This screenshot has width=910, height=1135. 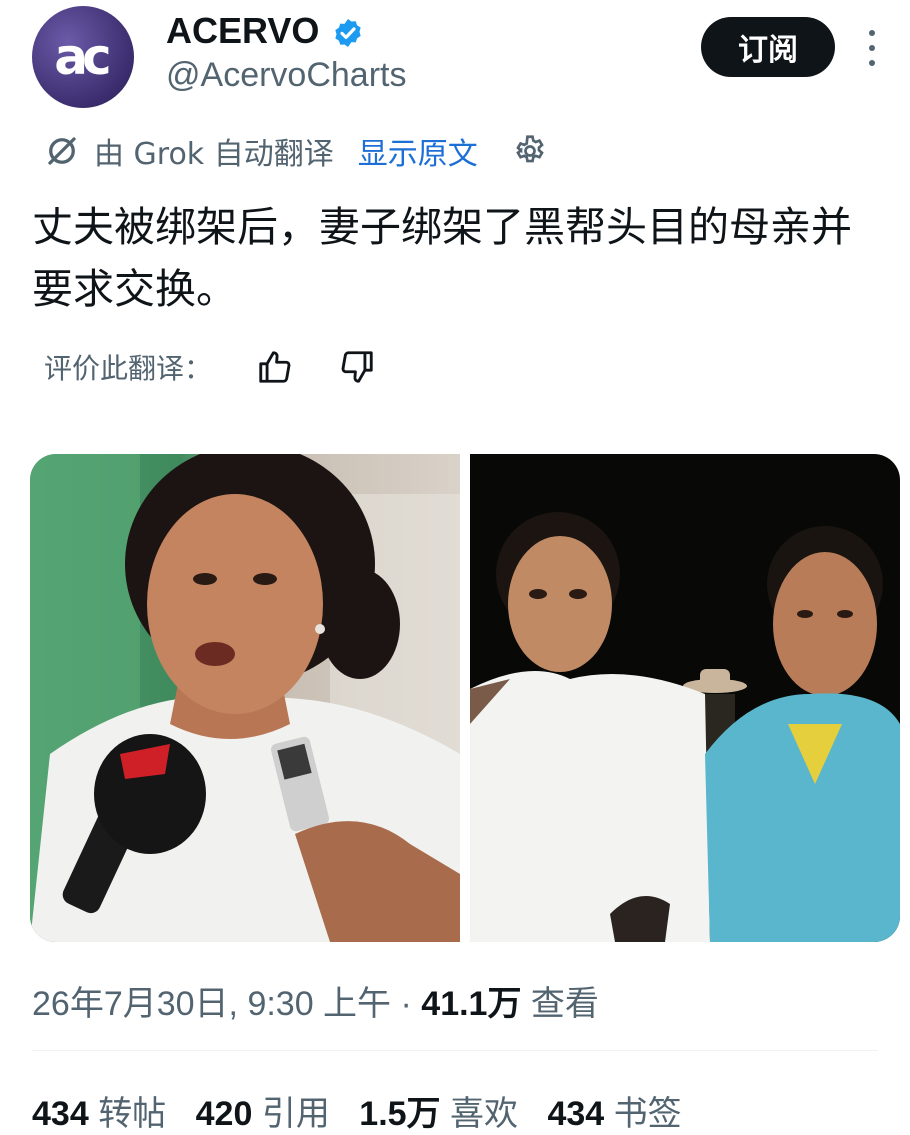 What do you see at coordinates (624, 1114) in the screenshot?
I see `stat-bookmarks: 434 书签` at bounding box center [624, 1114].